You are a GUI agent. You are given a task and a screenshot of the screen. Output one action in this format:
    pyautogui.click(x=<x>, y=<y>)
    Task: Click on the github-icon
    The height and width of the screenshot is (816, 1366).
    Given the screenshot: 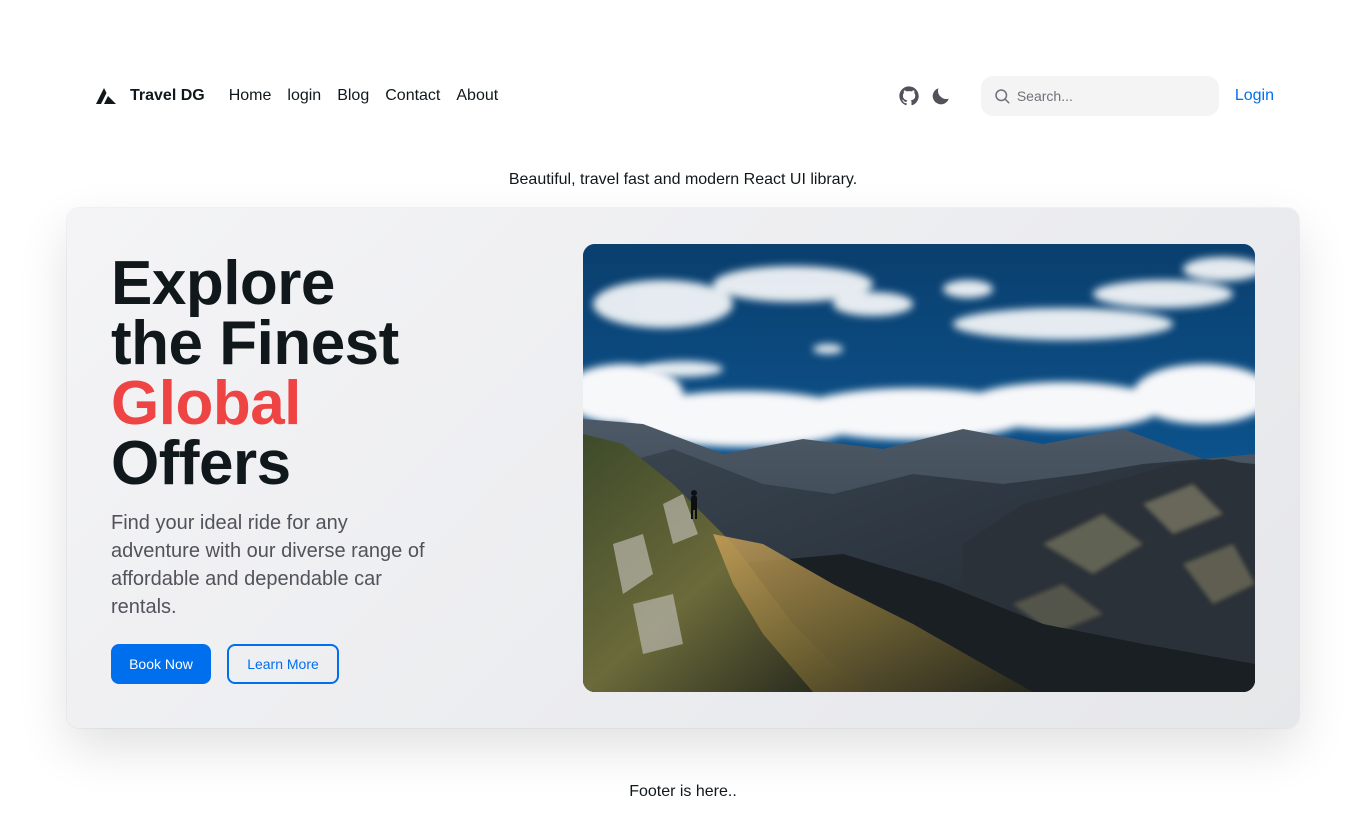 What is the action you would take?
    pyautogui.click(x=909, y=96)
    